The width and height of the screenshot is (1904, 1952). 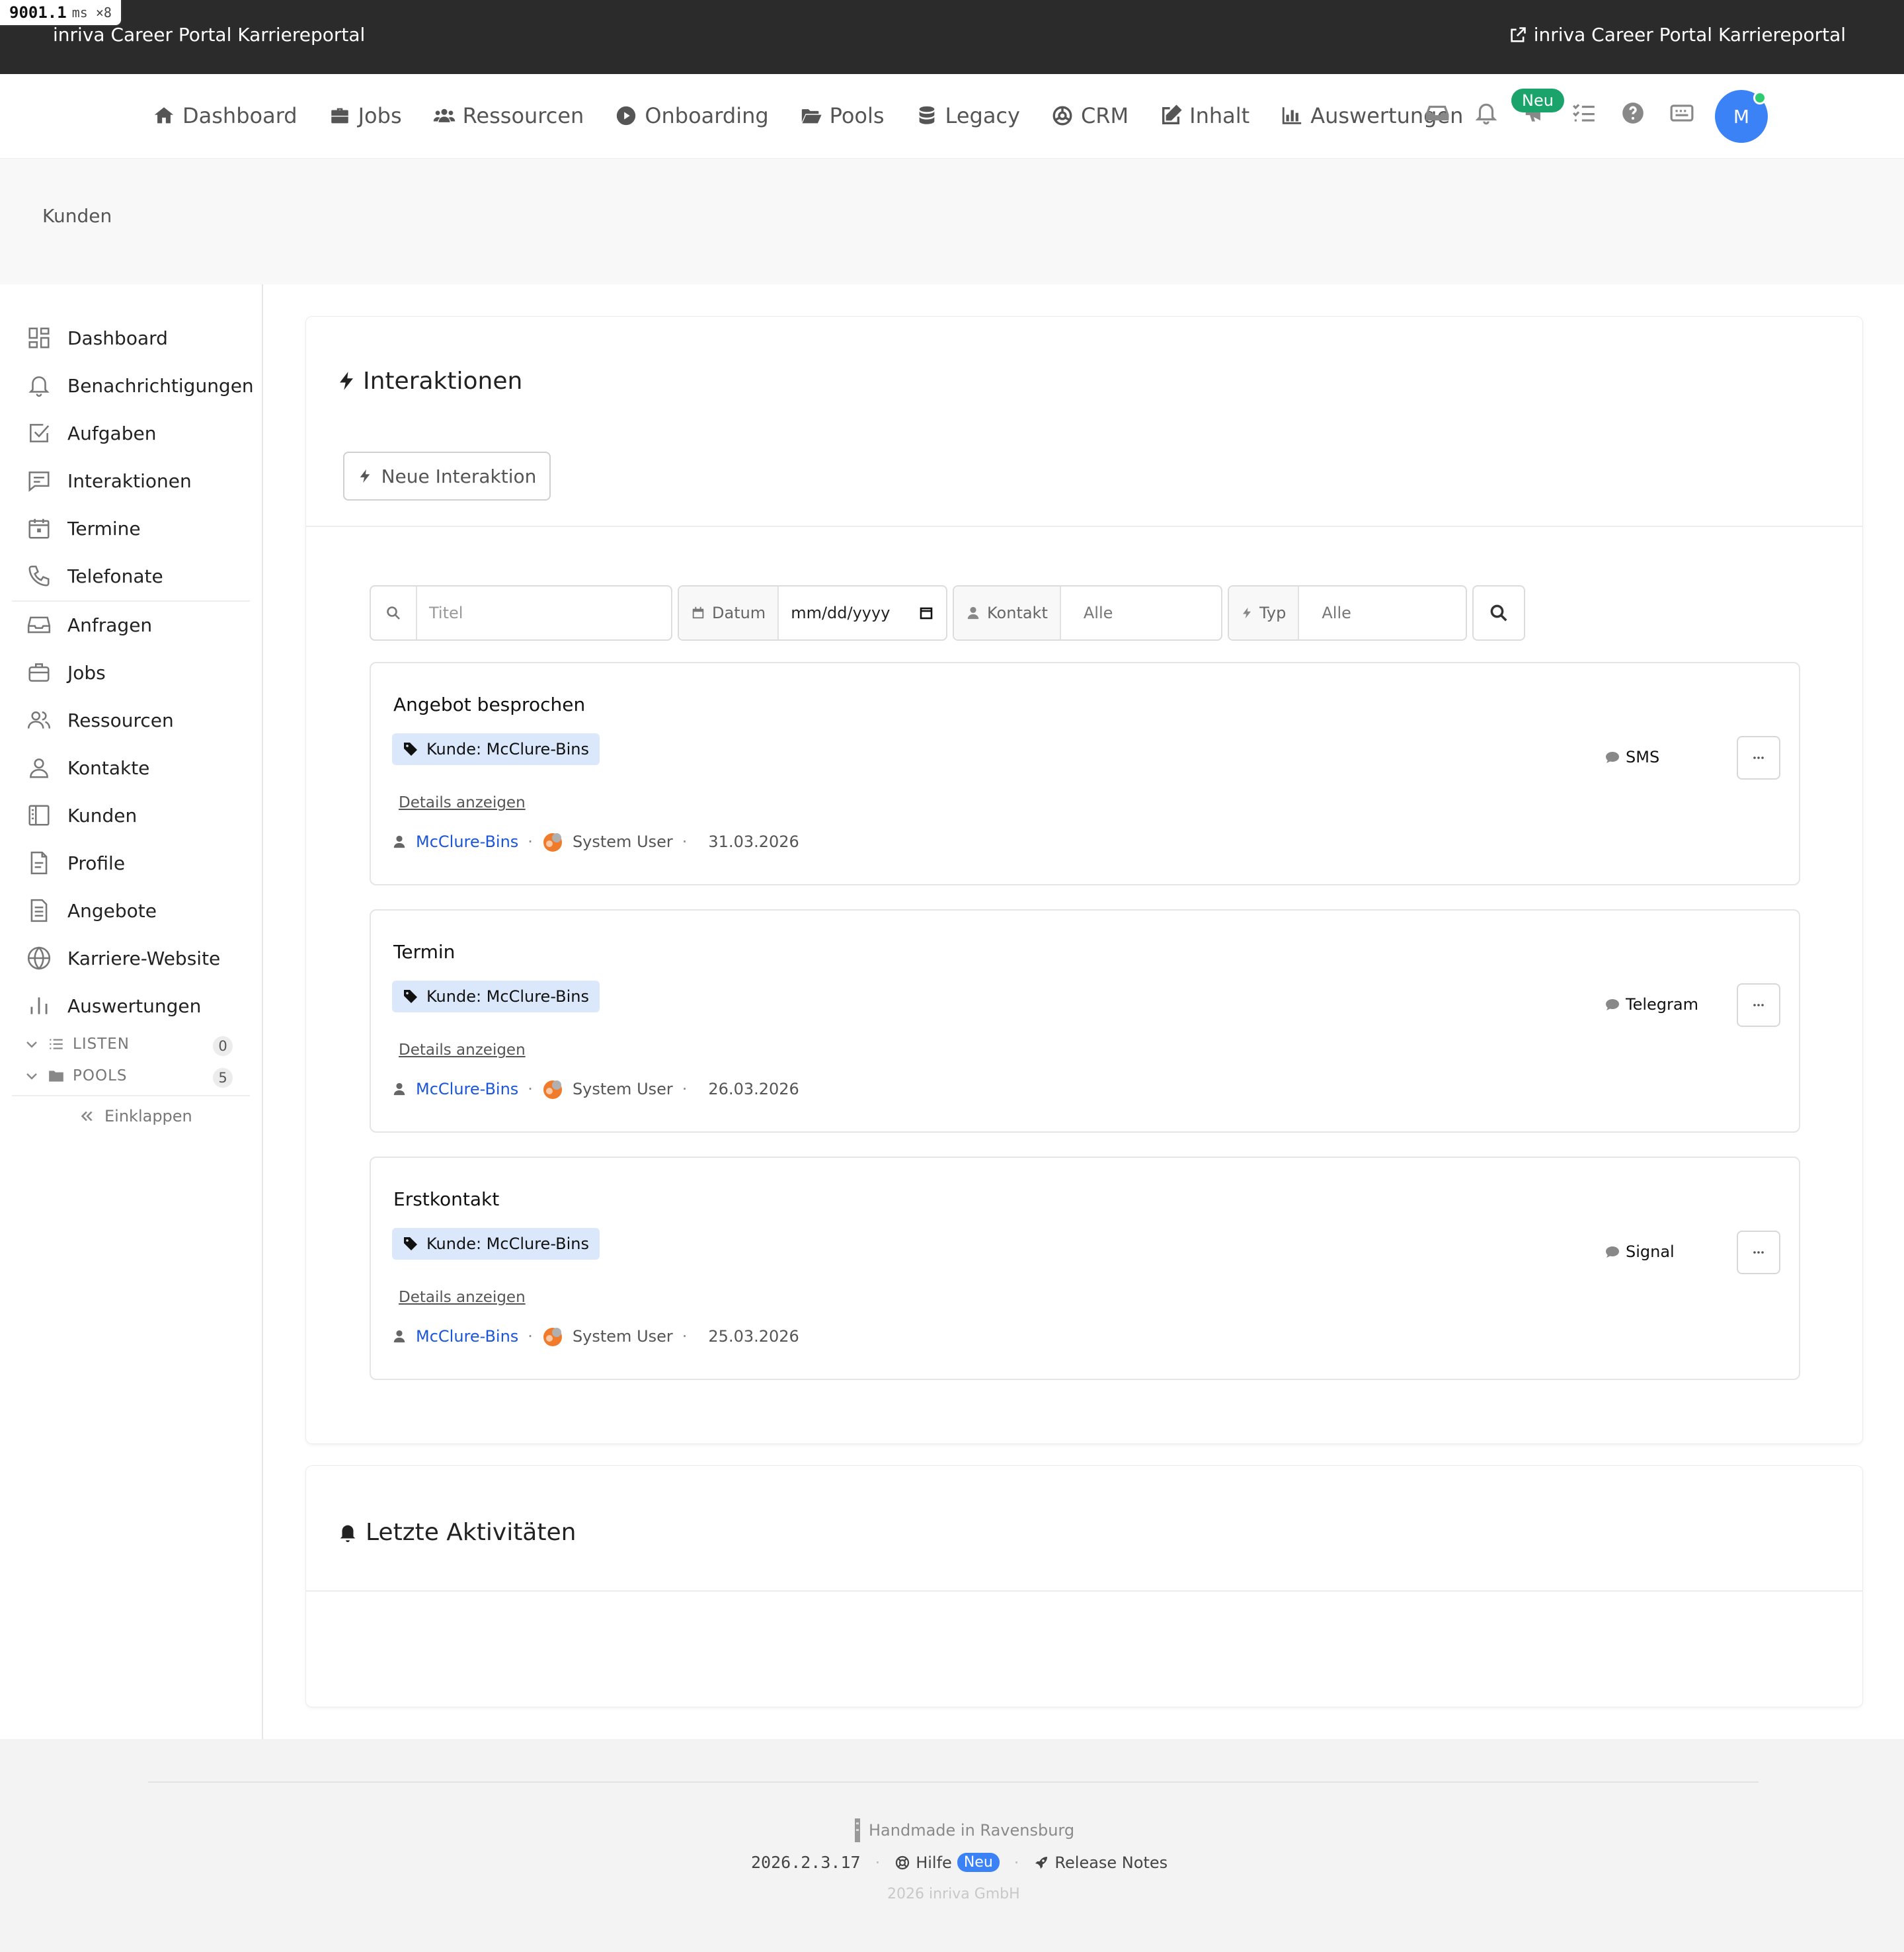 What do you see at coordinates (87, 1116) in the screenshot?
I see `double-chevron-left-icon` at bounding box center [87, 1116].